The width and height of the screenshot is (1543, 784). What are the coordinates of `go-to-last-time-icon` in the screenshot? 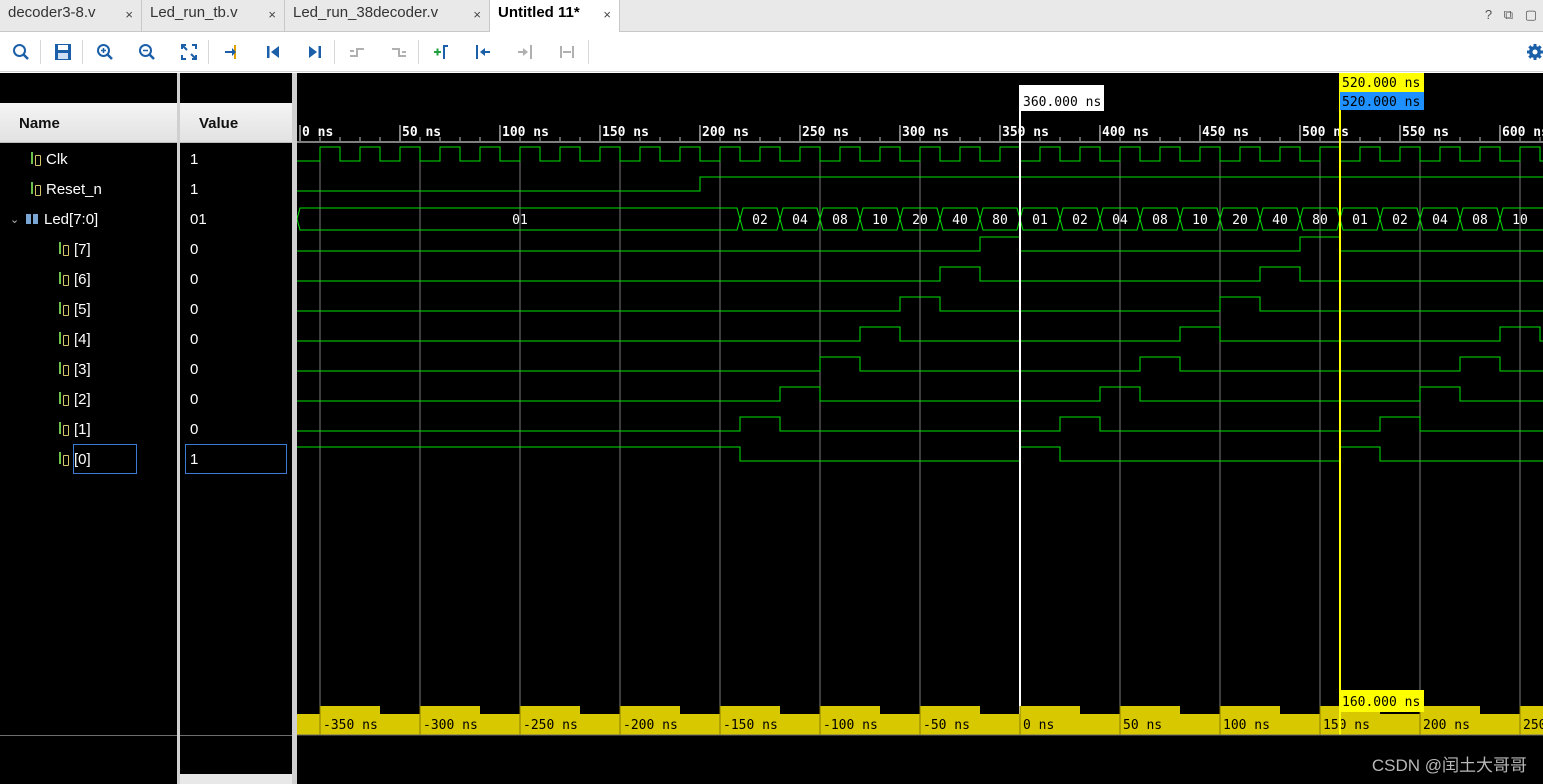 It's located at (315, 52).